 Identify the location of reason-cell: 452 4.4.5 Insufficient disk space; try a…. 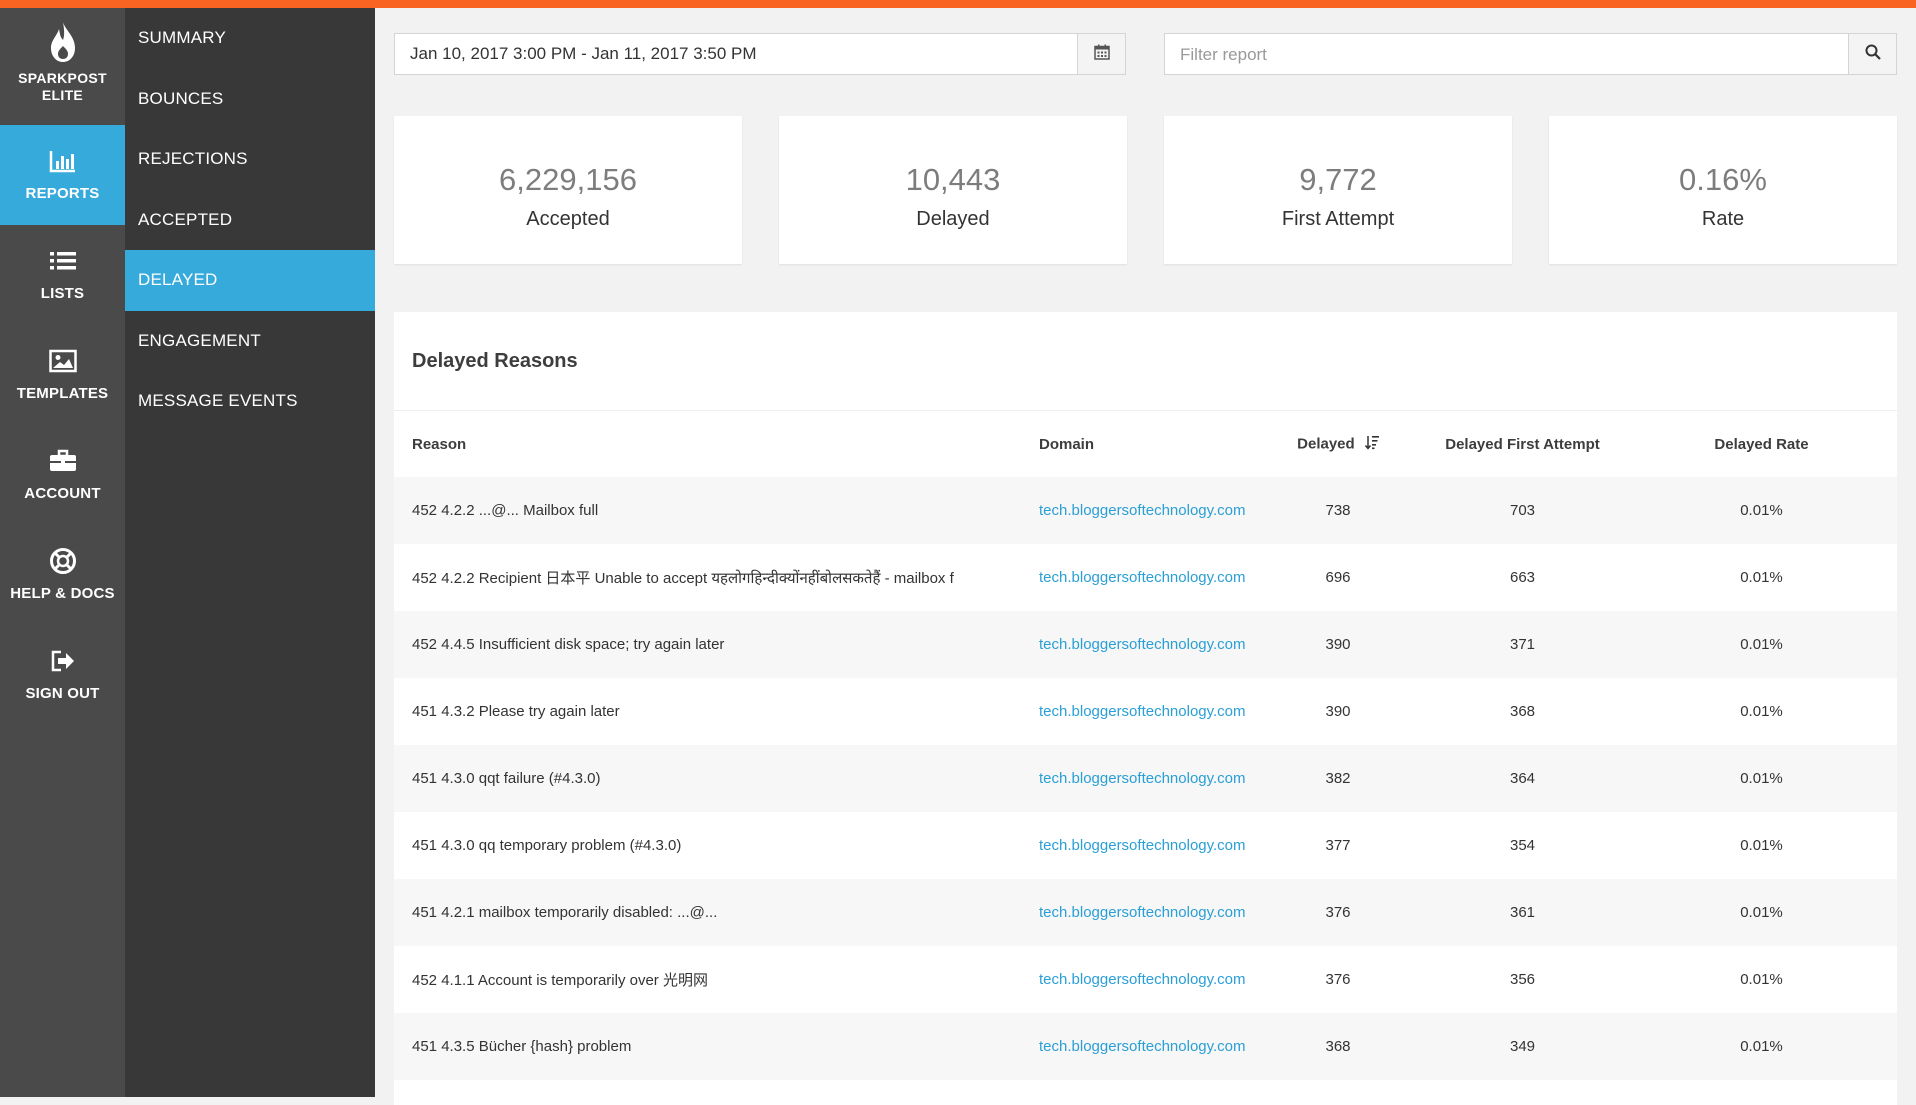
(568, 644).